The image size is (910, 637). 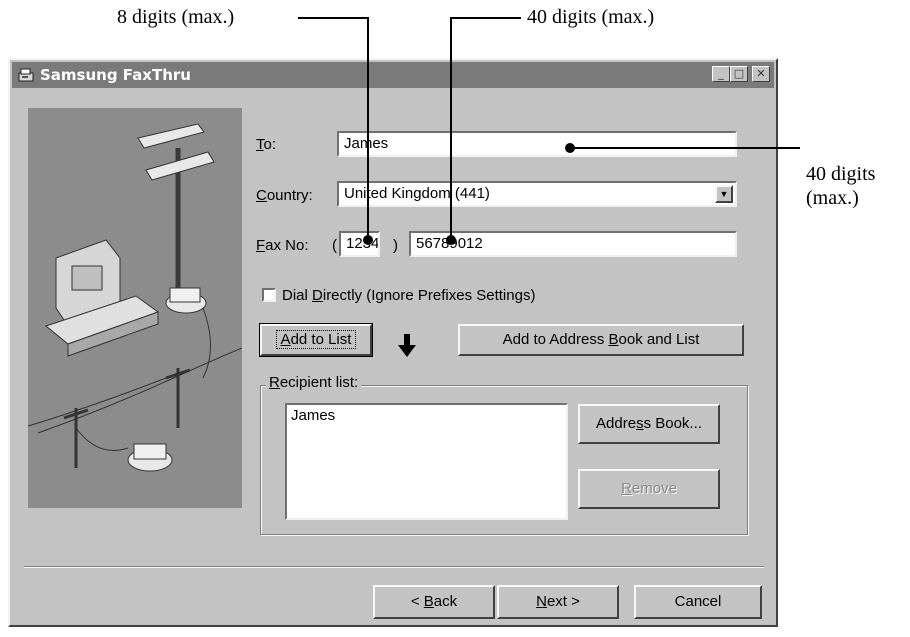 What do you see at coordinates (314, 383) in the screenshot?
I see `recipient-list-legend: Recipient list:` at bounding box center [314, 383].